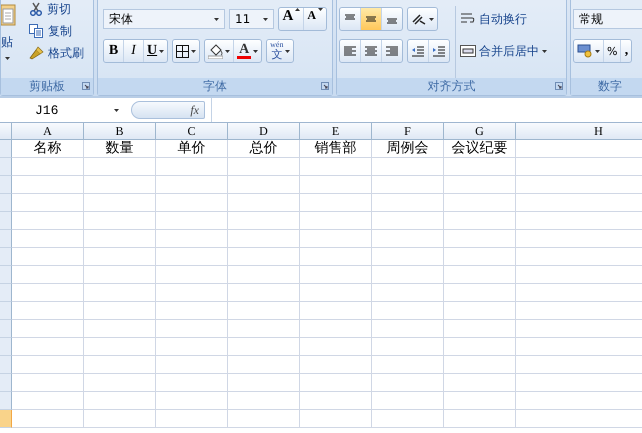  I want to click on align-lines-icon, so click(350, 51).